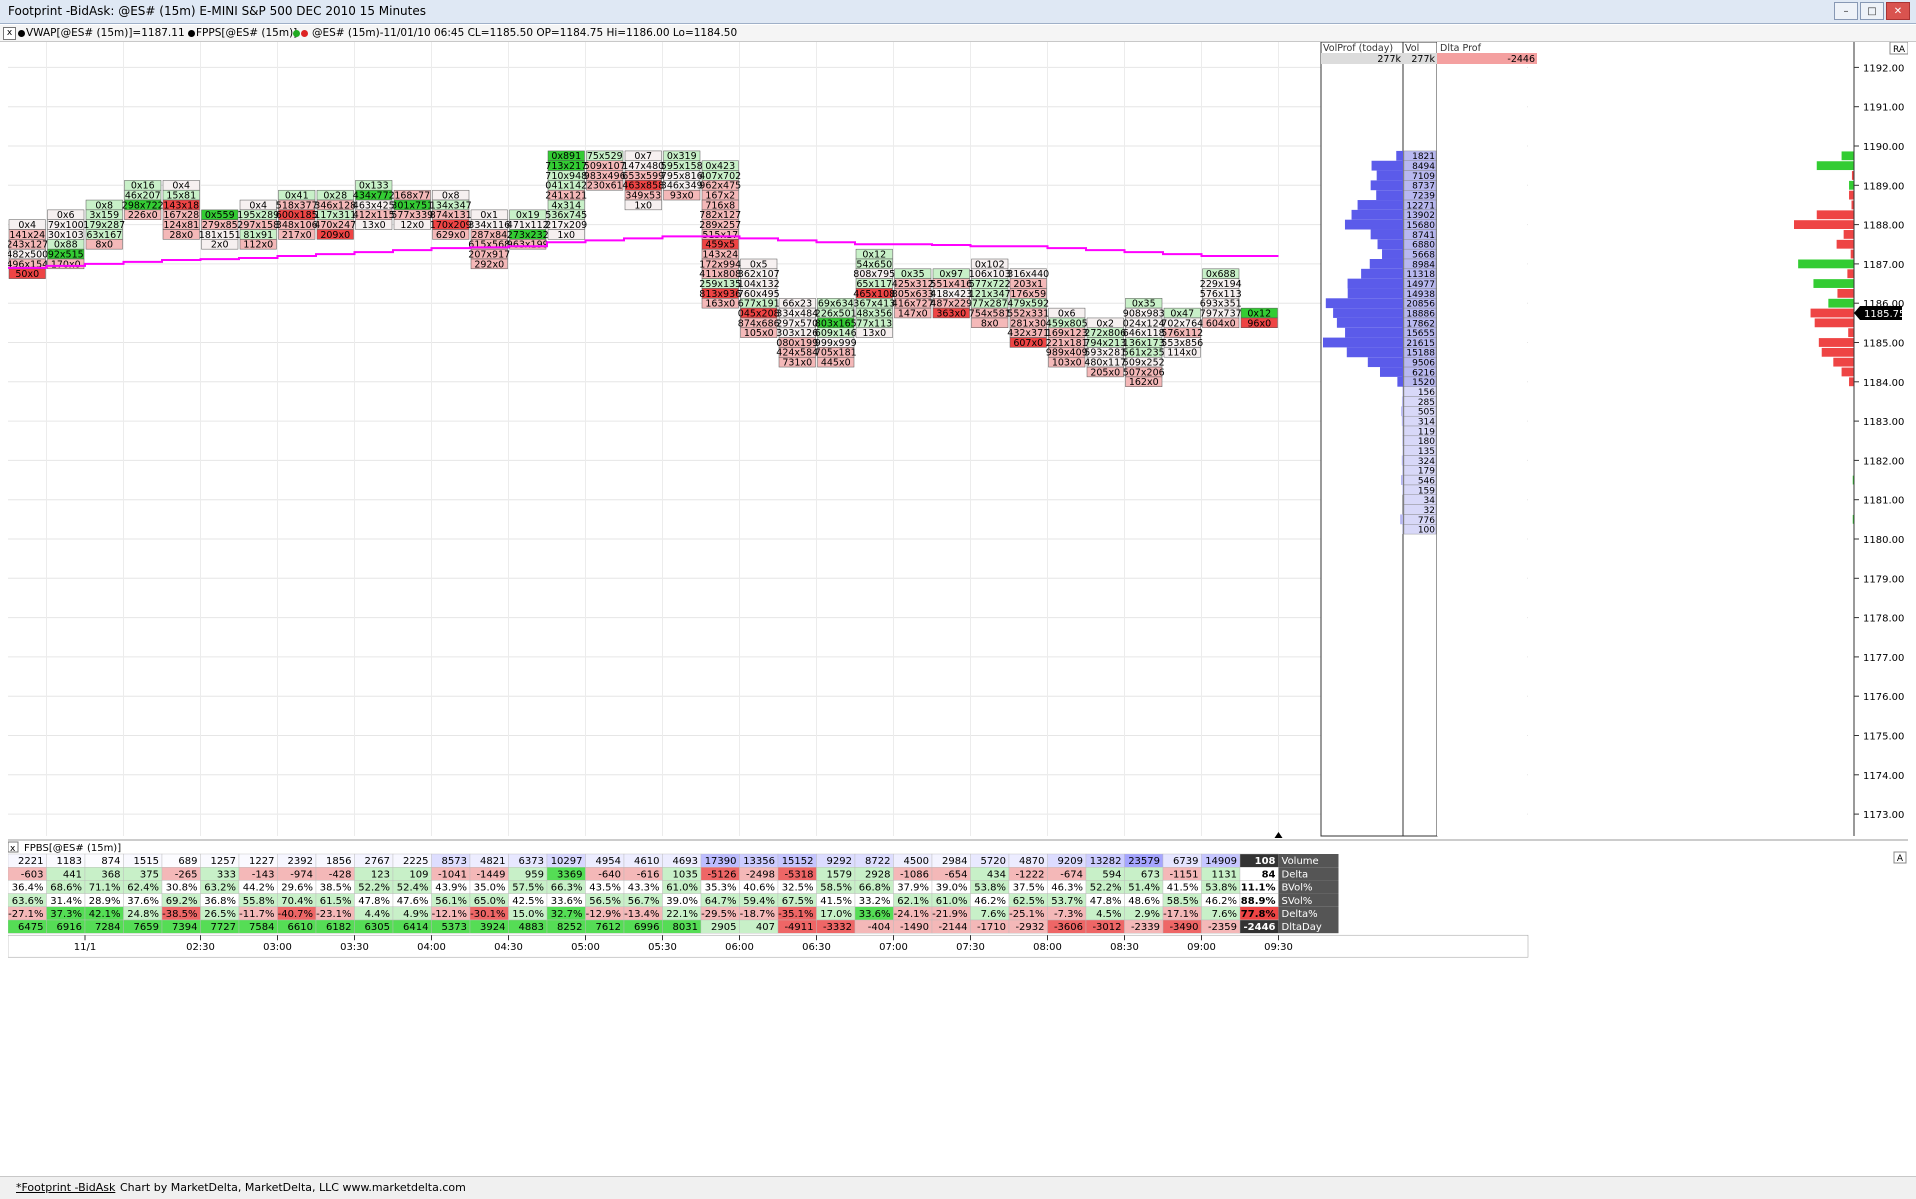 The height and width of the screenshot is (1199, 1916). Describe the element at coordinates (1029, 901) in the screenshot. I see `stat-cell-text: 62.5%` at that location.